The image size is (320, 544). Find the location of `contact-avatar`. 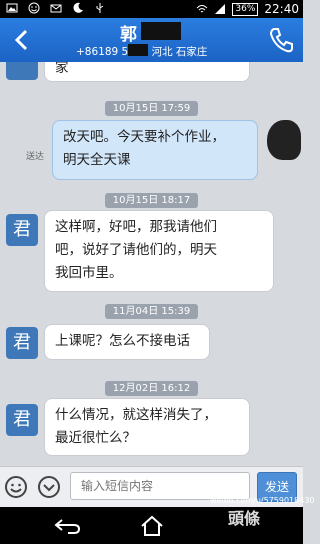

contact-avatar is located at coordinates (22, 71).